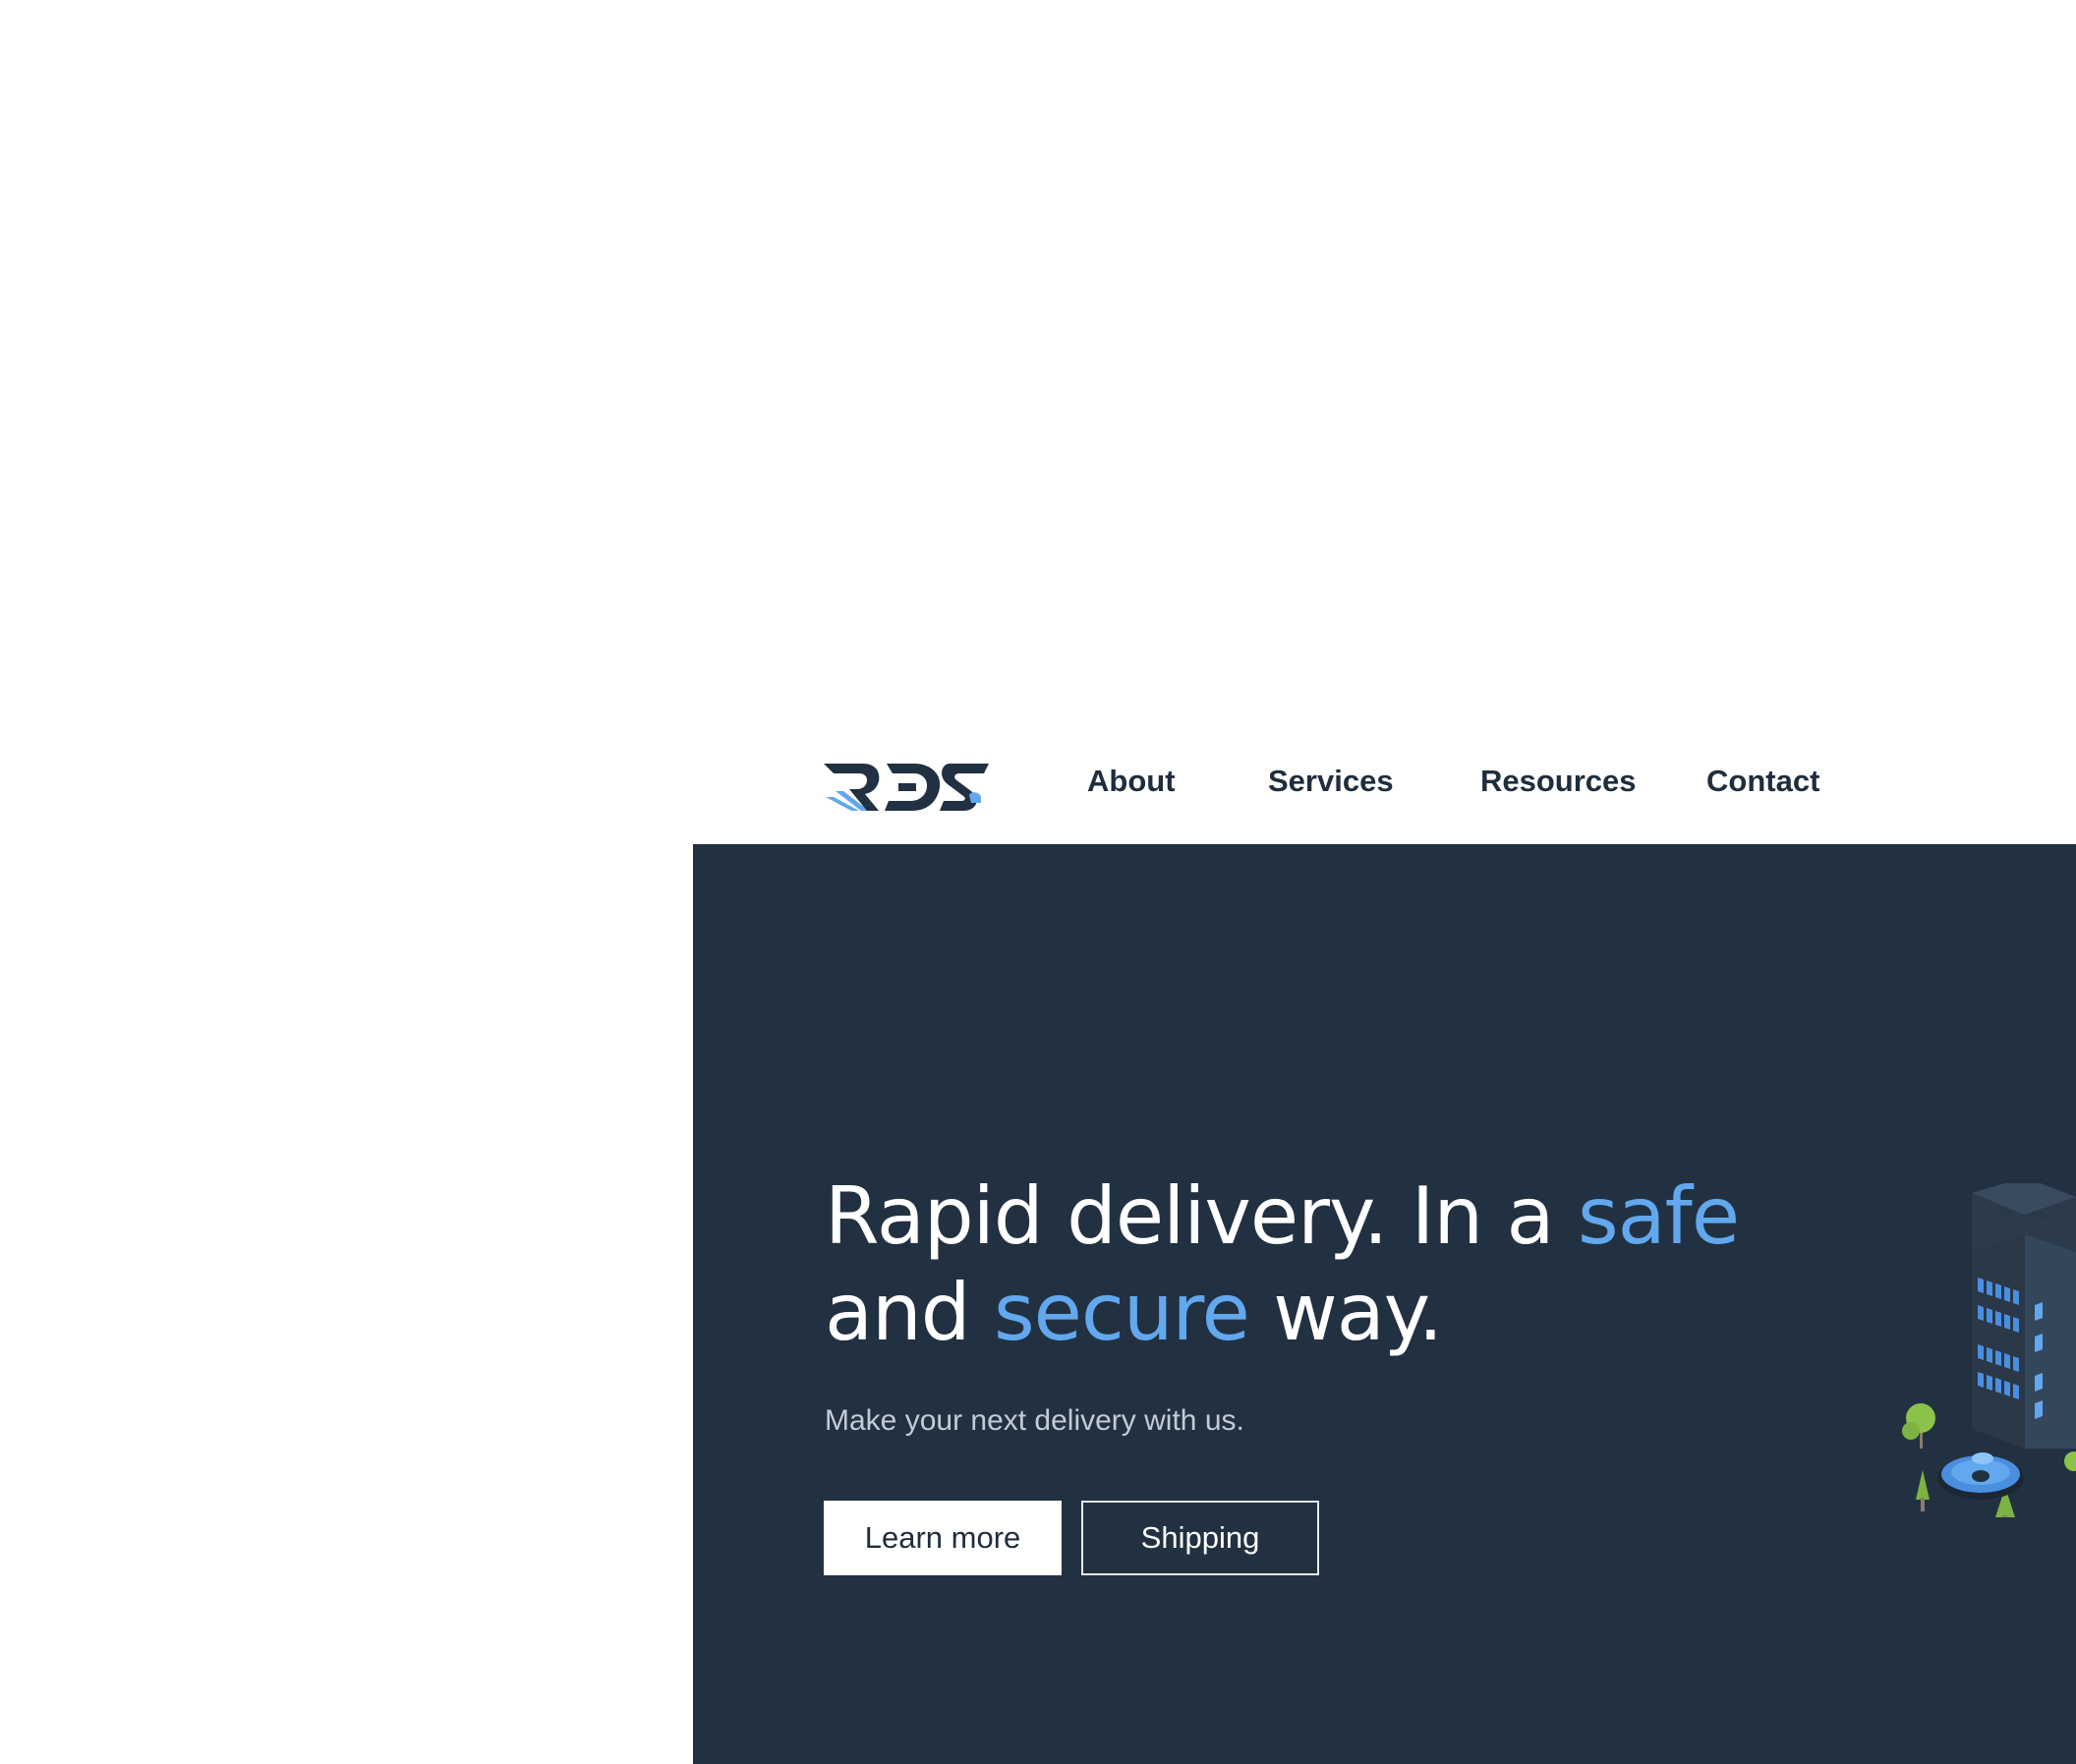 The image size is (2076, 1764). What do you see at coordinates (1331, 781) in the screenshot?
I see `nav-link-services: Services` at bounding box center [1331, 781].